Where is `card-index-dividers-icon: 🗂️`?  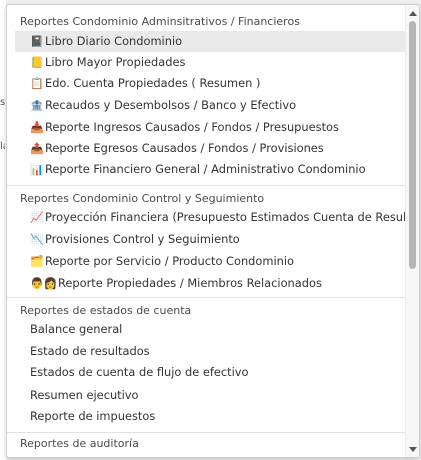
card-index-dividers-icon: 🗂️ is located at coordinates (37, 261).